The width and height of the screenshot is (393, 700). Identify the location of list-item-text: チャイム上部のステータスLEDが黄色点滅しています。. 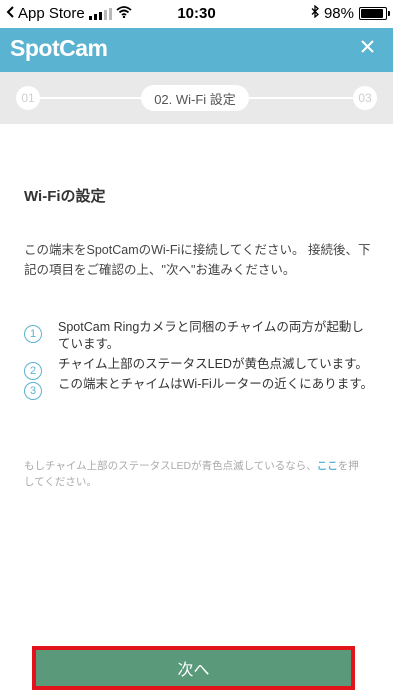
(213, 364).